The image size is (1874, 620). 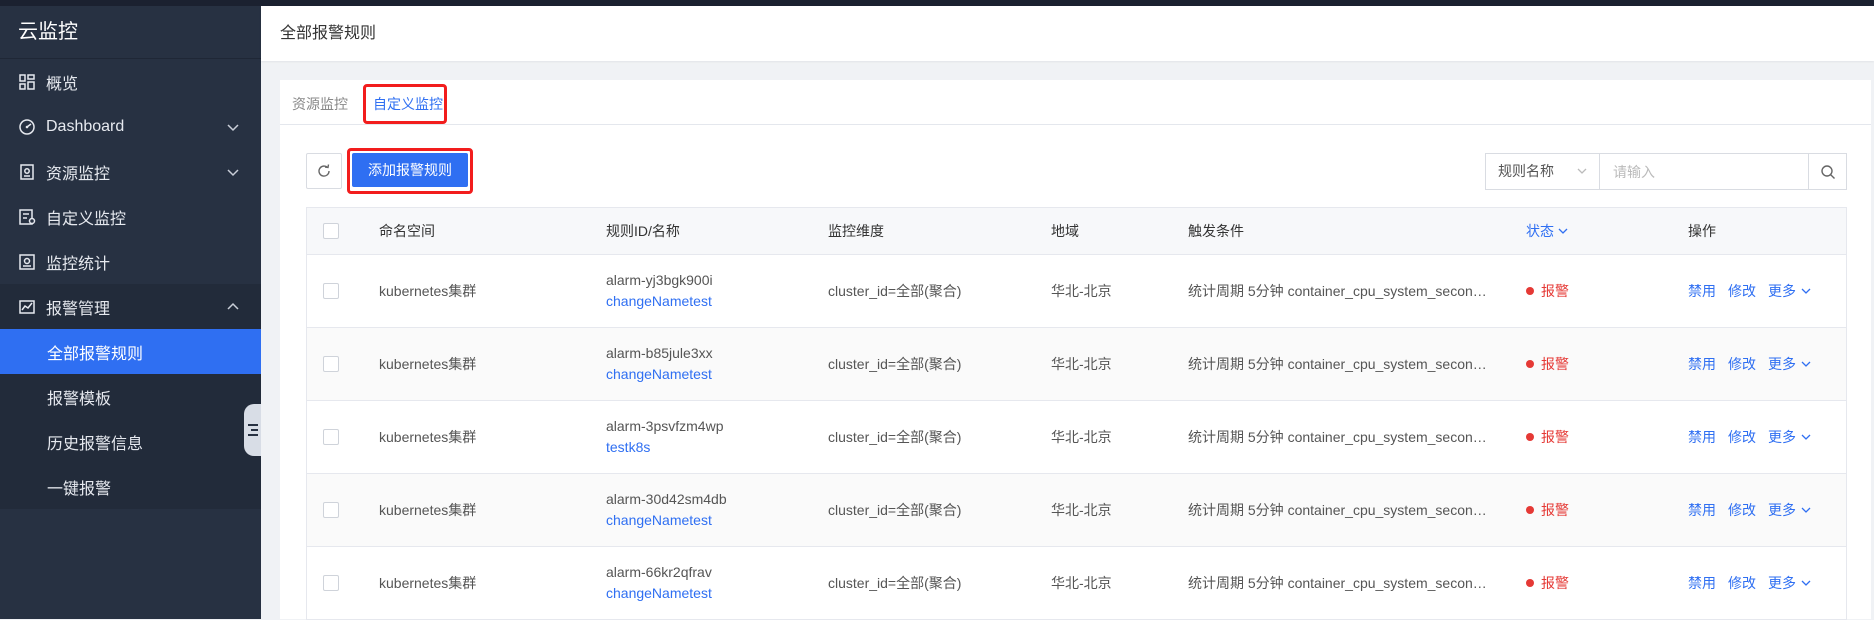 I want to click on chevron-up-icon, so click(x=233, y=306).